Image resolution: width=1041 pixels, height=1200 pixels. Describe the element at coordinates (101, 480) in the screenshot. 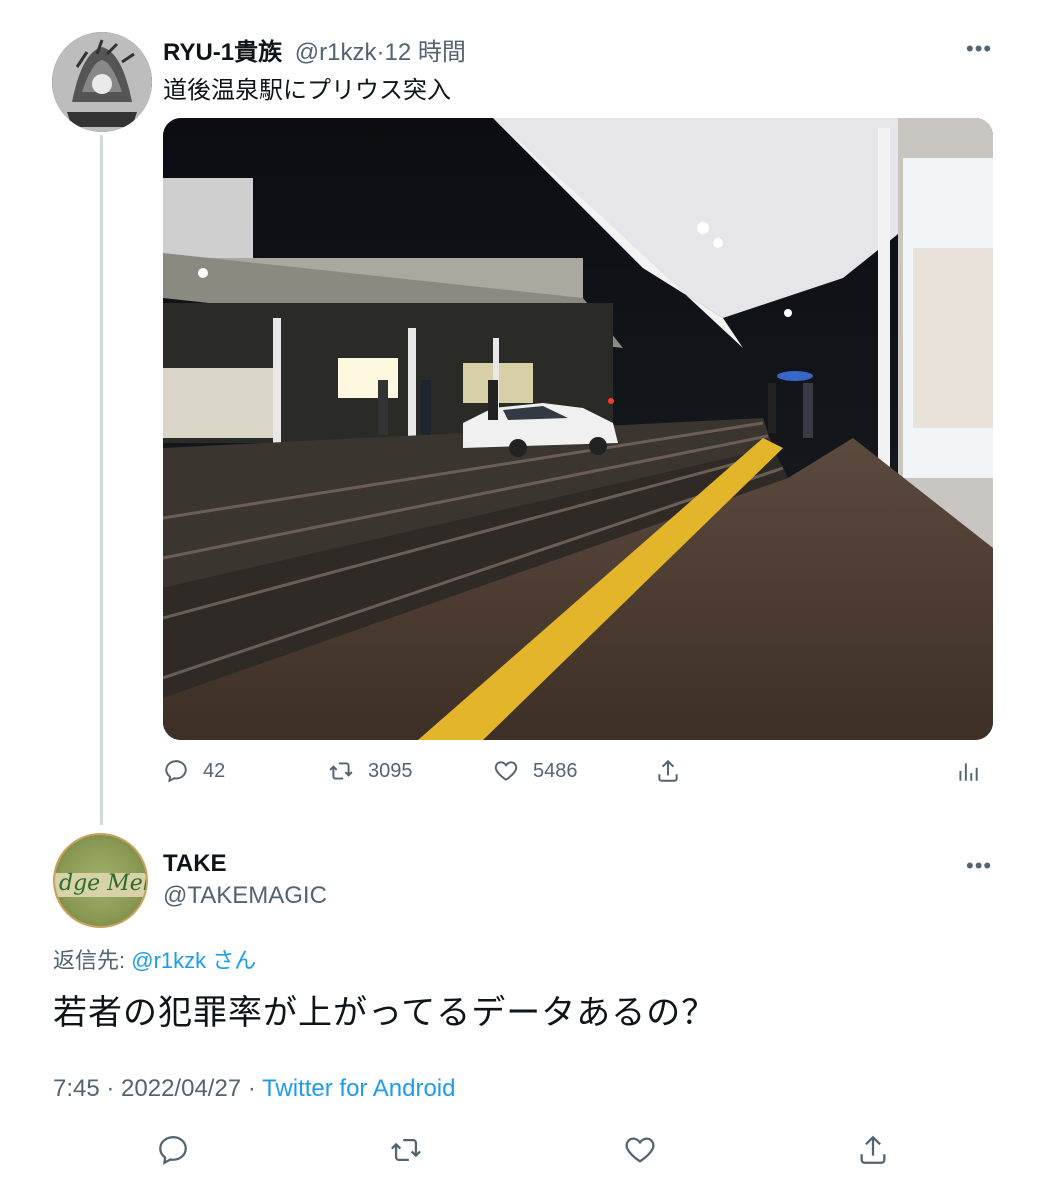

I see `thread-connector-line` at that location.